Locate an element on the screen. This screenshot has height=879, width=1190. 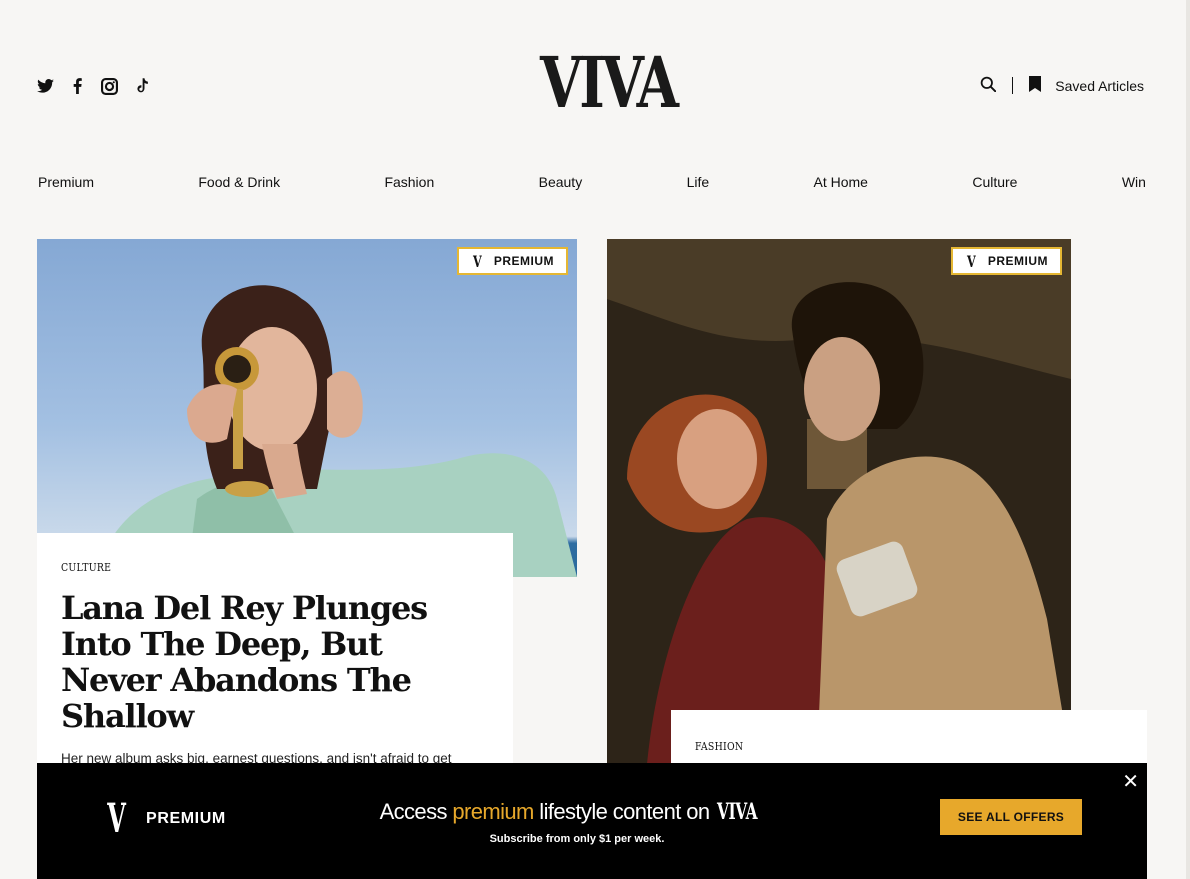
nav-item-life: Life is located at coordinates (698, 182).